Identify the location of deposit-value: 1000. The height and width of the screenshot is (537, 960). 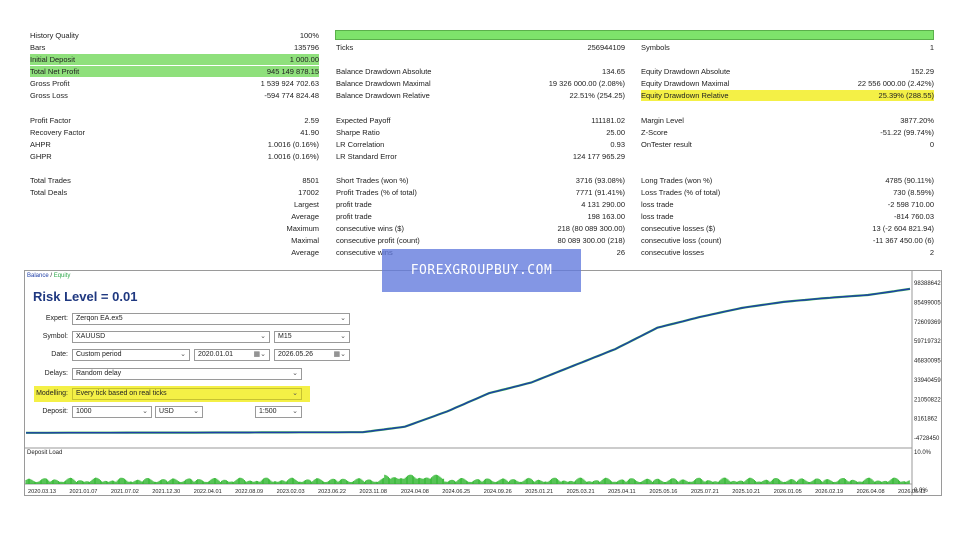
(84, 411).